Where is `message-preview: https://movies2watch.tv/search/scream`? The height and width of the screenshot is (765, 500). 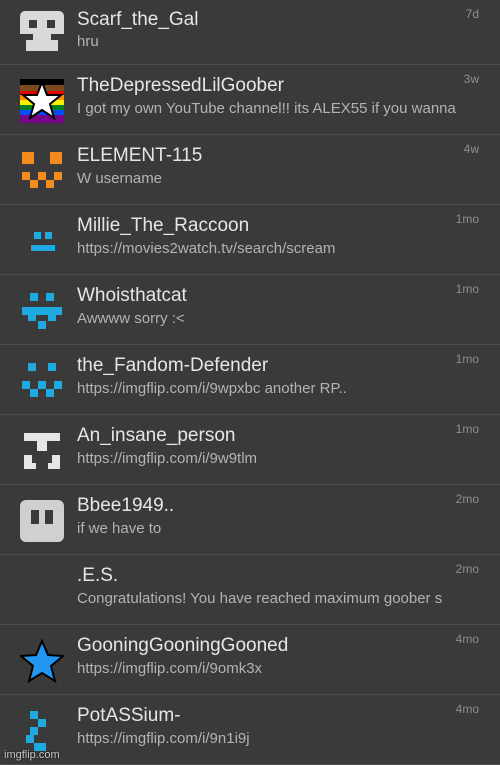 message-preview: https://movies2watch.tv/search/scream is located at coordinates (206, 248).